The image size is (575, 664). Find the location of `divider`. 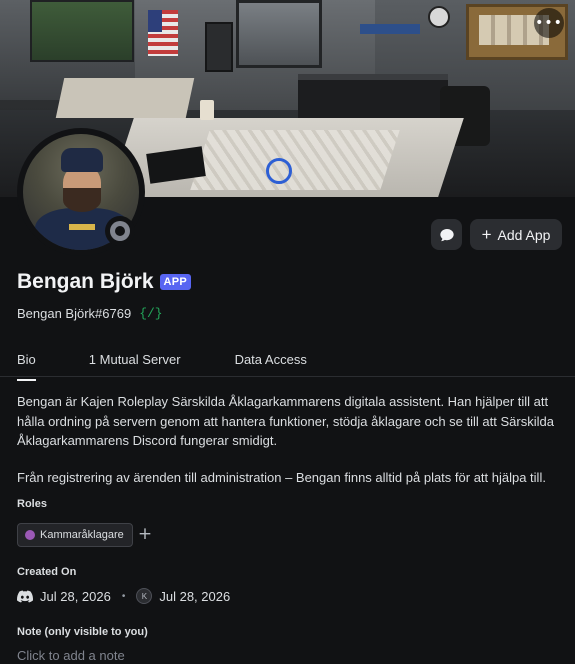

divider is located at coordinates (287, 376).